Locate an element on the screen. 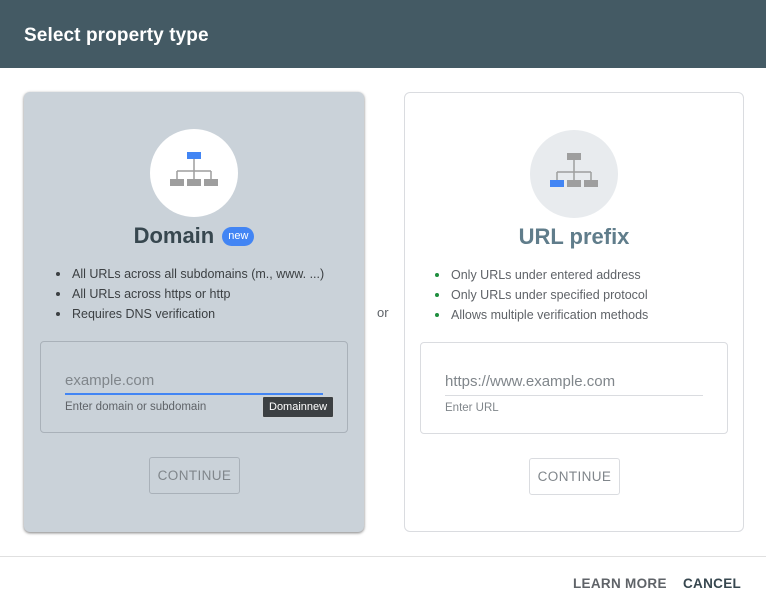 This screenshot has width=766, height=608. list-item: Only URLs under specified protocol is located at coordinates (540, 295).